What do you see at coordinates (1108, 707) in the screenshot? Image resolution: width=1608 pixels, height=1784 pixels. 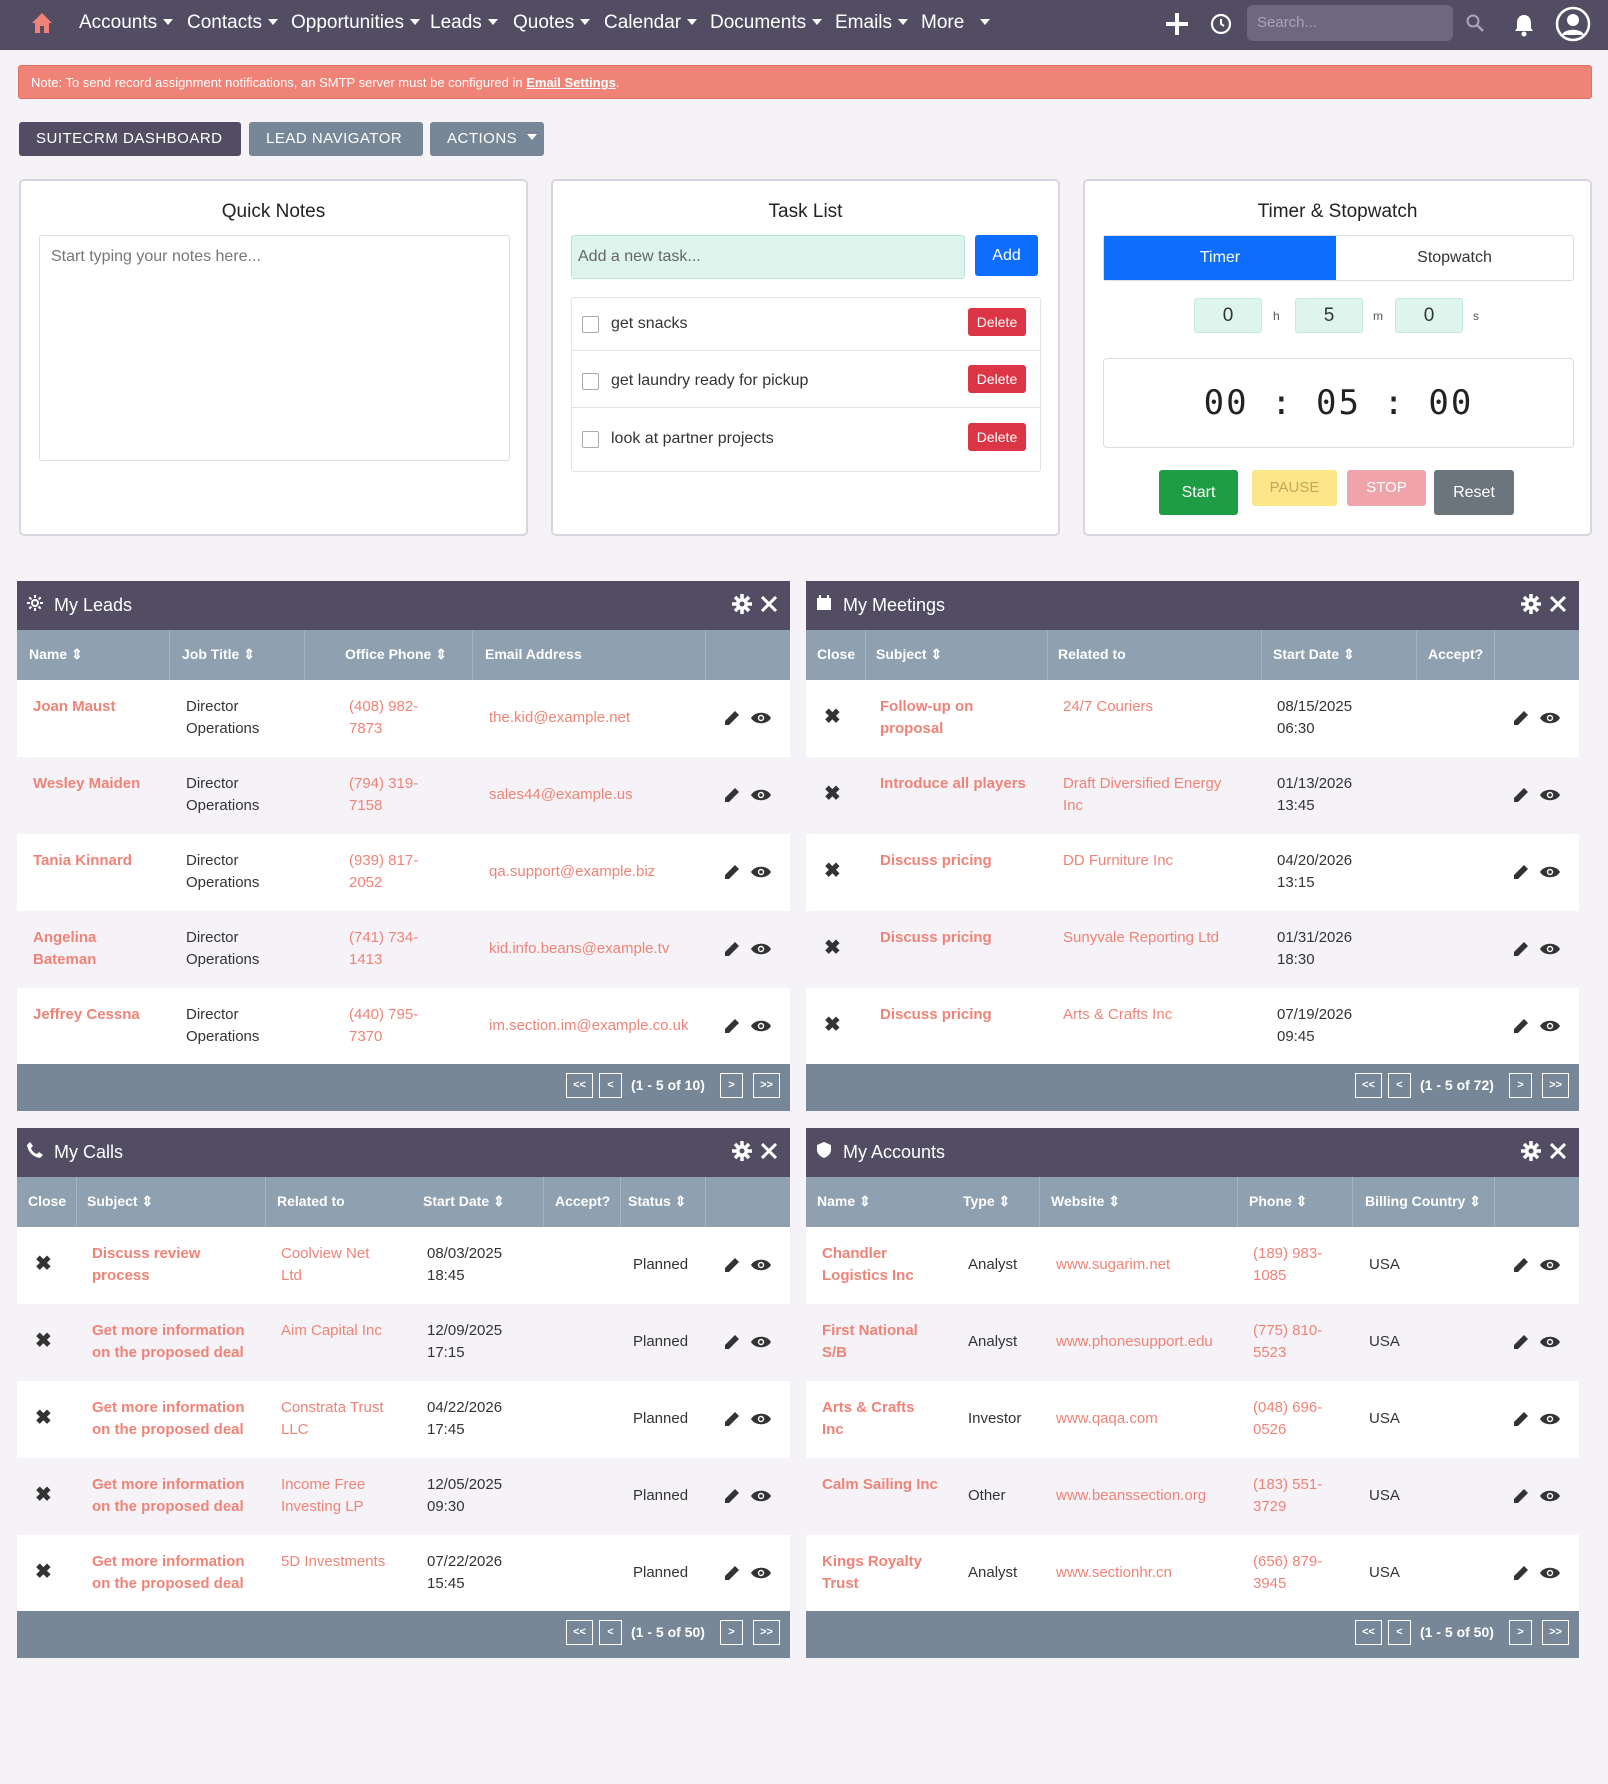 I see `related-to-link: 24/7 Couriers` at bounding box center [1108, 707].